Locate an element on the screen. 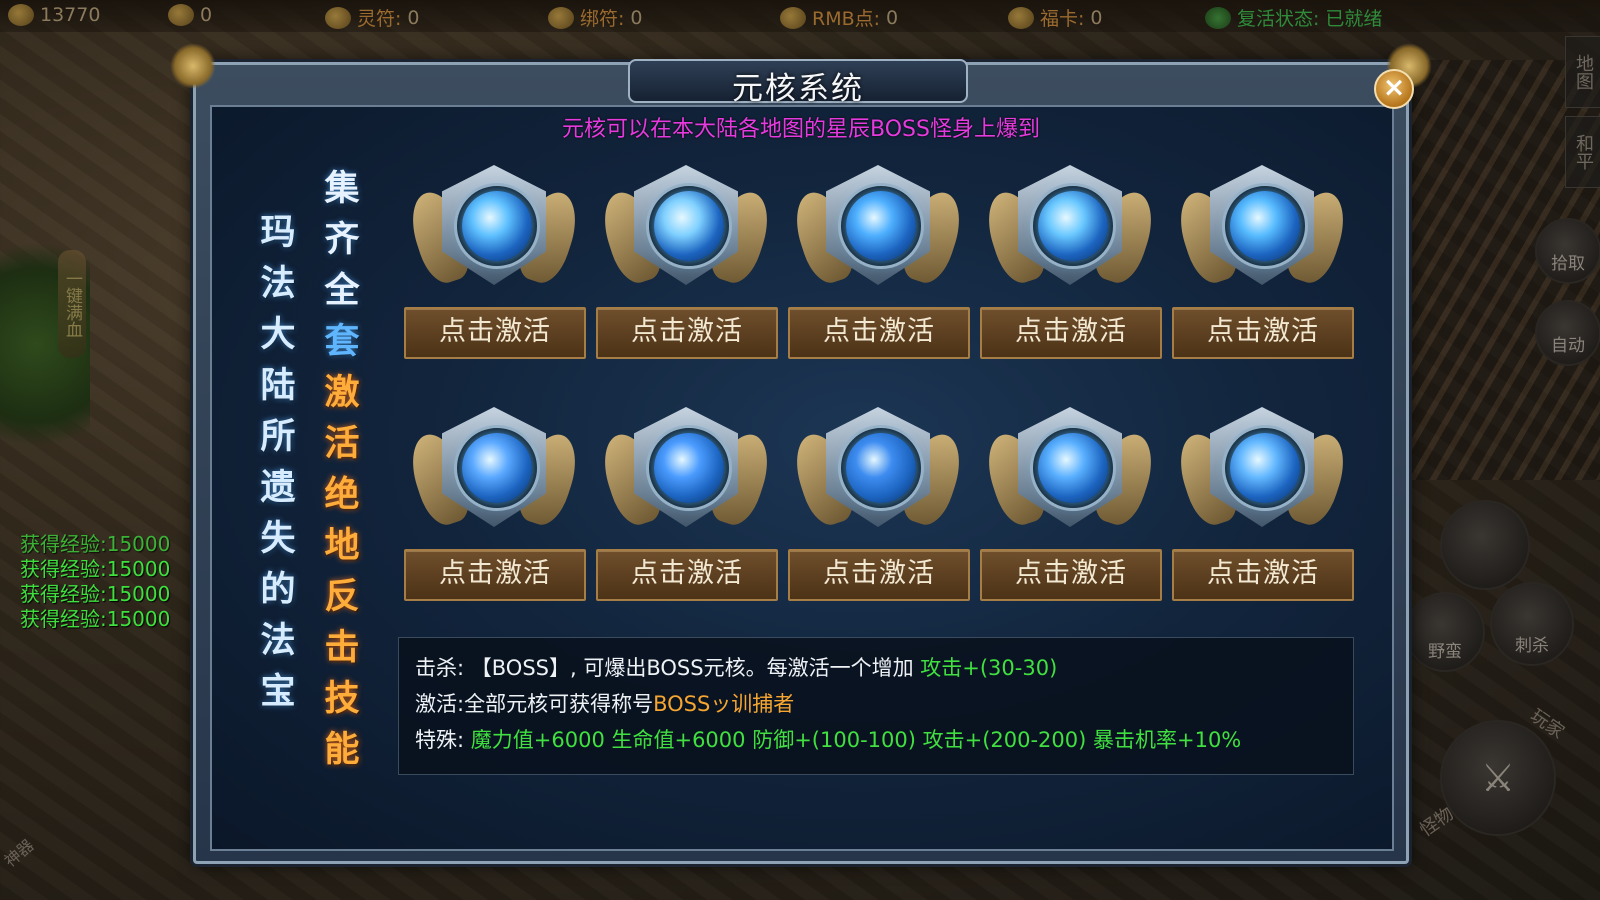  rmb-label: RMB点: is located at coordinates (846, 19).